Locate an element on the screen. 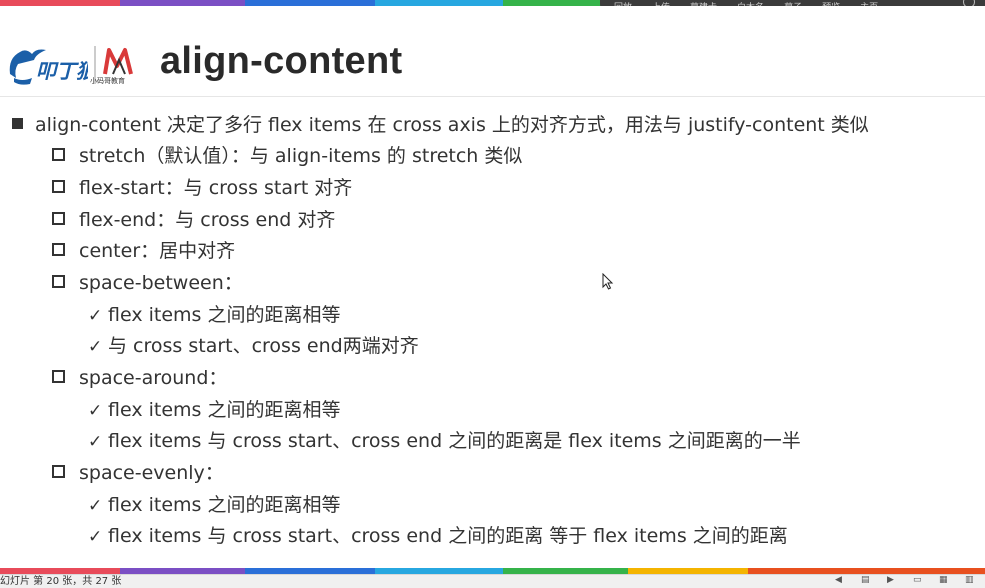 The image size is (985, 588). bullet-text: 与 cross start、cross end两端对齐 is located at coordinates (263, 346).